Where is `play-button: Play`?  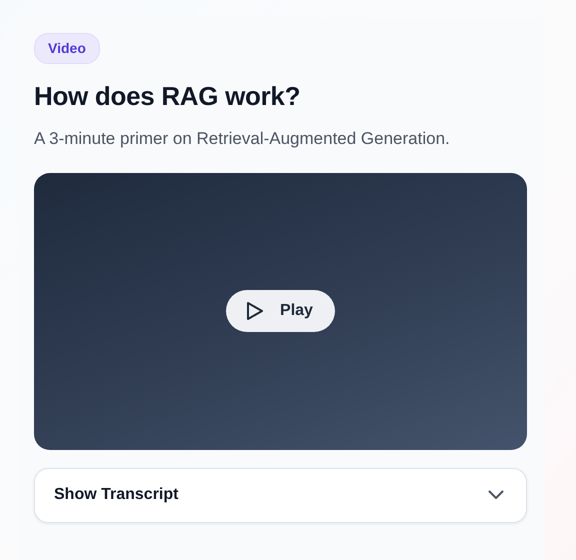 play-button: Play is located at coordinates (280, 311).